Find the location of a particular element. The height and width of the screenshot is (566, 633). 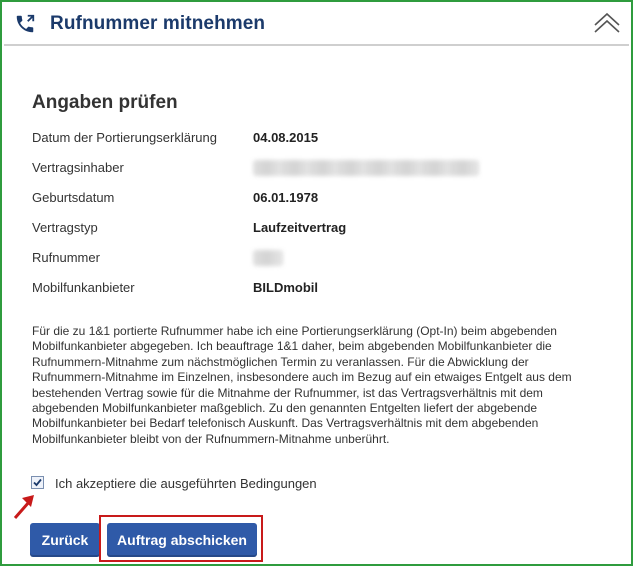

detail-label: Datum der Portierungserklärung is located at coordinates (124, 137).